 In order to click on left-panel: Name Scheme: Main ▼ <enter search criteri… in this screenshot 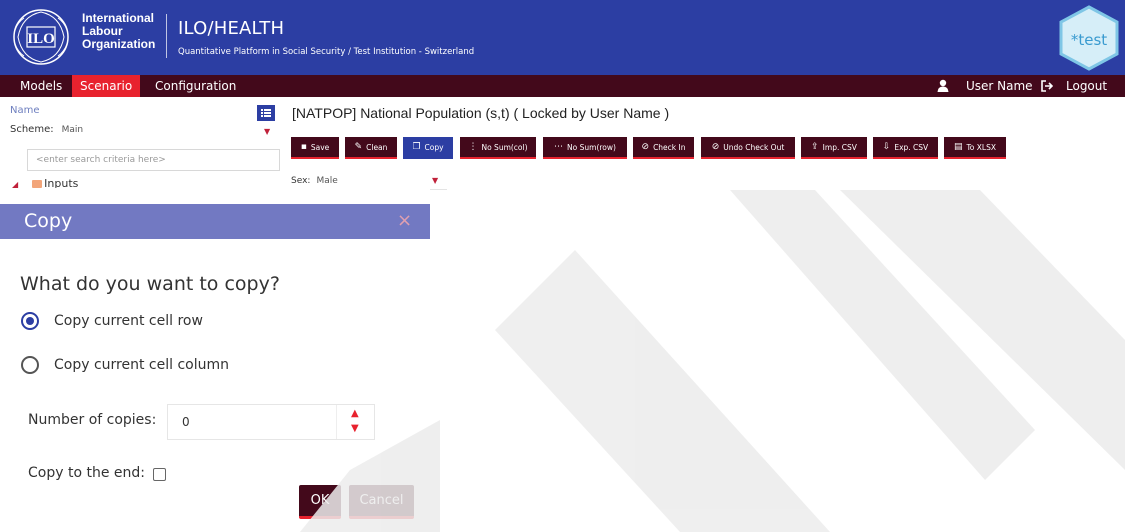, I will do `click(140, 143)`.